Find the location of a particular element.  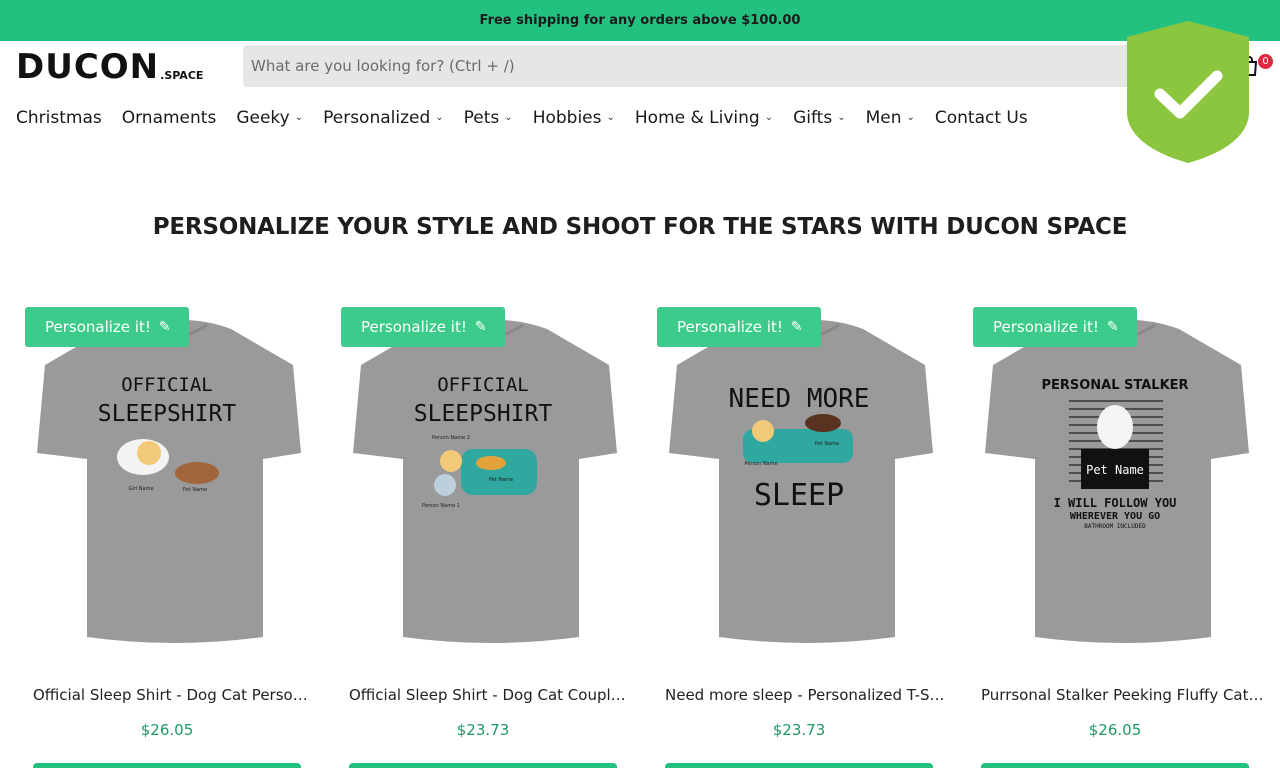

site-logo: DUCON .SPACE is located at coordinates (109, 67).